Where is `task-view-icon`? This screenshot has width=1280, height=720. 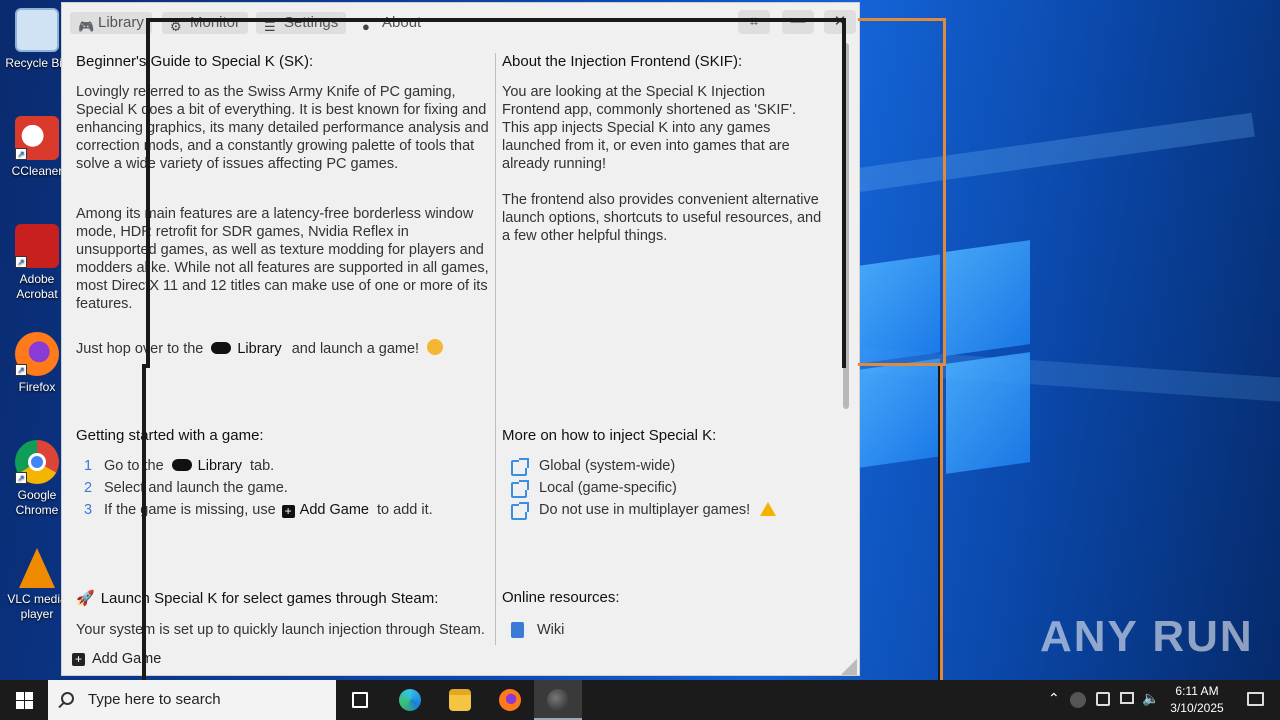
task-view-icon is located at coordinates (360, 700).